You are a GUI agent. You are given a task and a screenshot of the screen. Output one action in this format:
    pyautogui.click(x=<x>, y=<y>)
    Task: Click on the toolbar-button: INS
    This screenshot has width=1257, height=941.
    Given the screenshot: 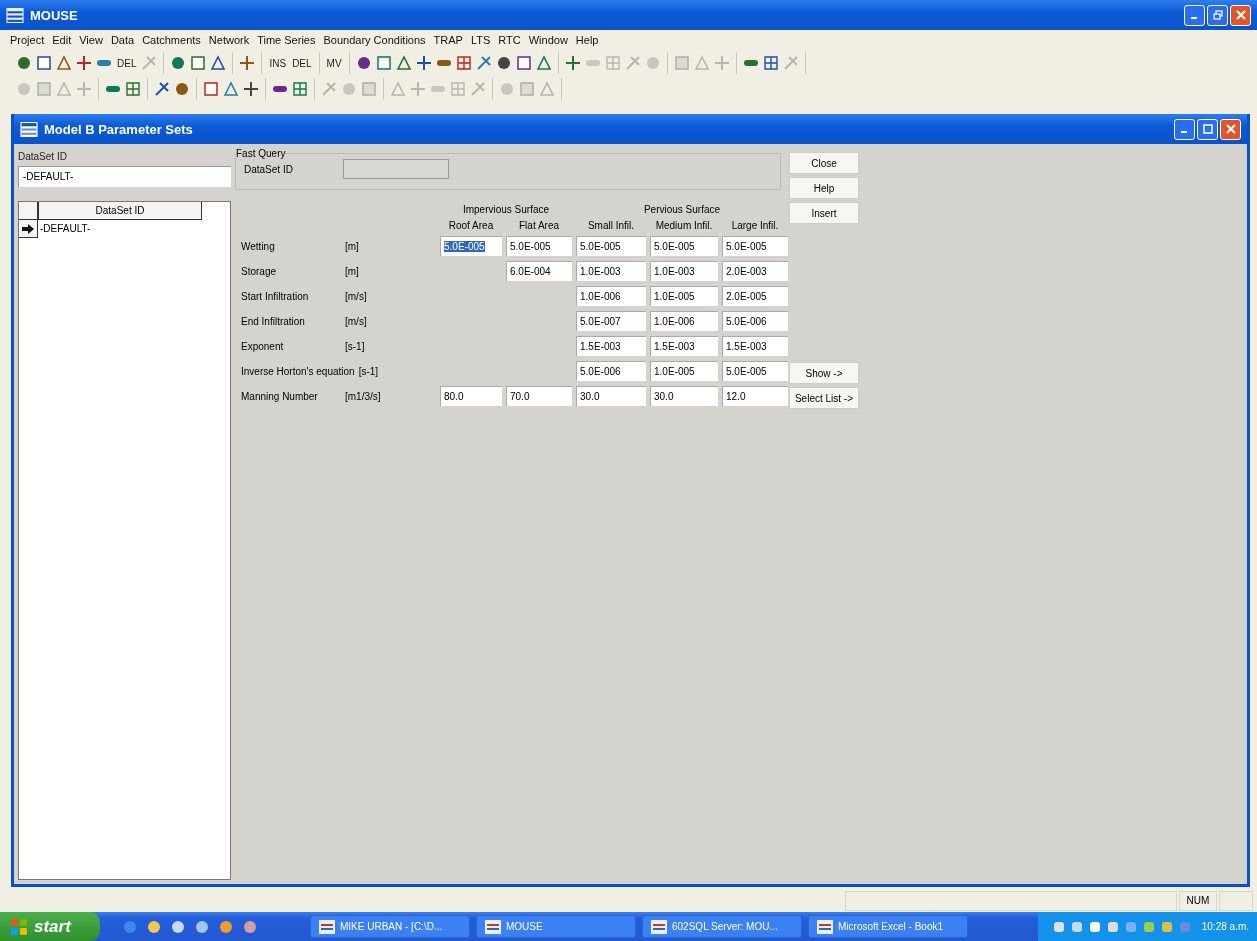 What is the action you would take?
    pyautogui.click(x=278, y=63)
    